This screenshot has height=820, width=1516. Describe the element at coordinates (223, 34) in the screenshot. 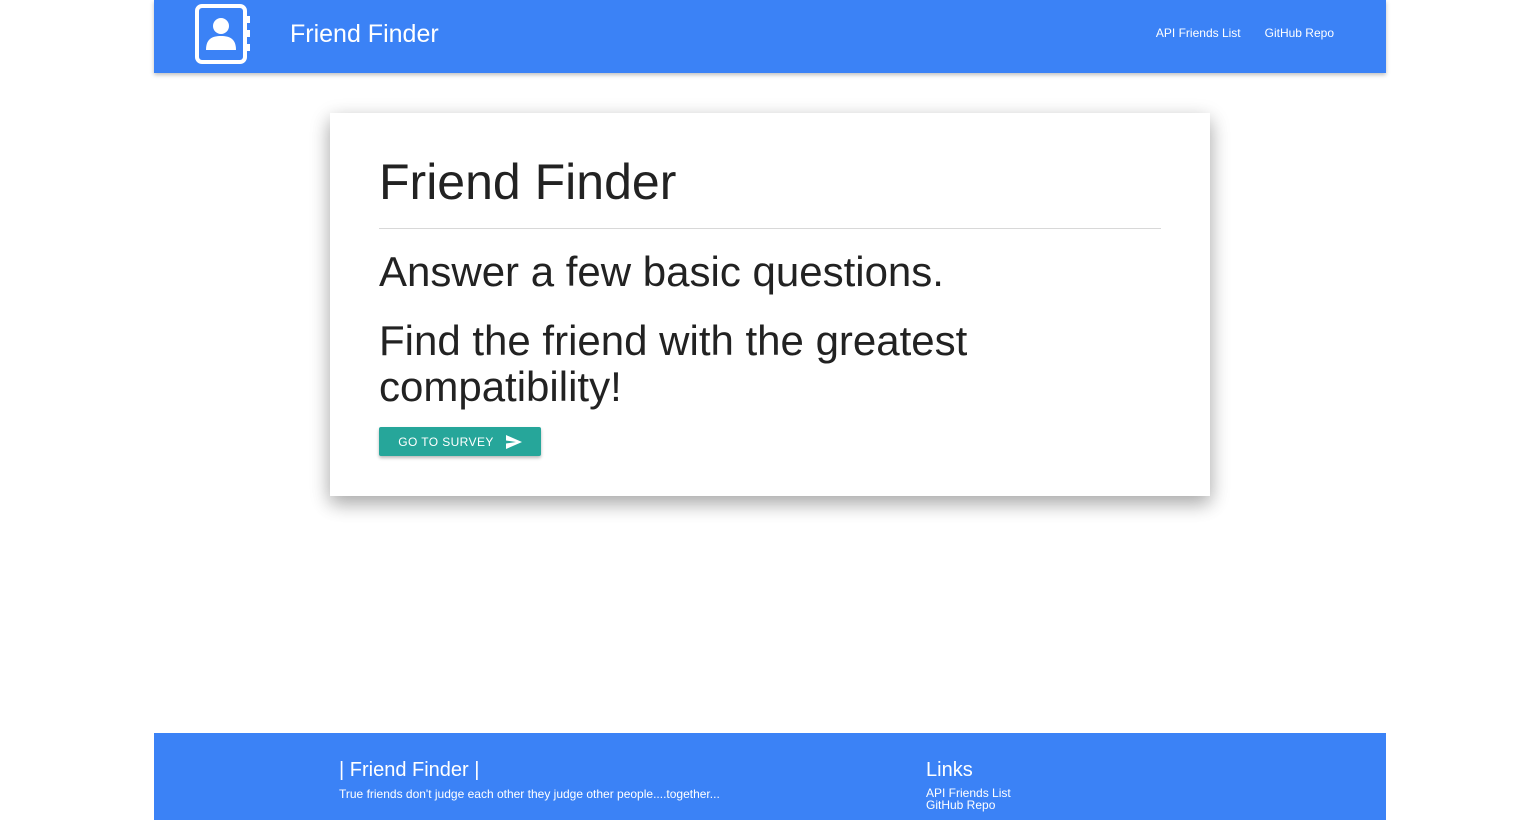

I see `address-book-icon` at that location.